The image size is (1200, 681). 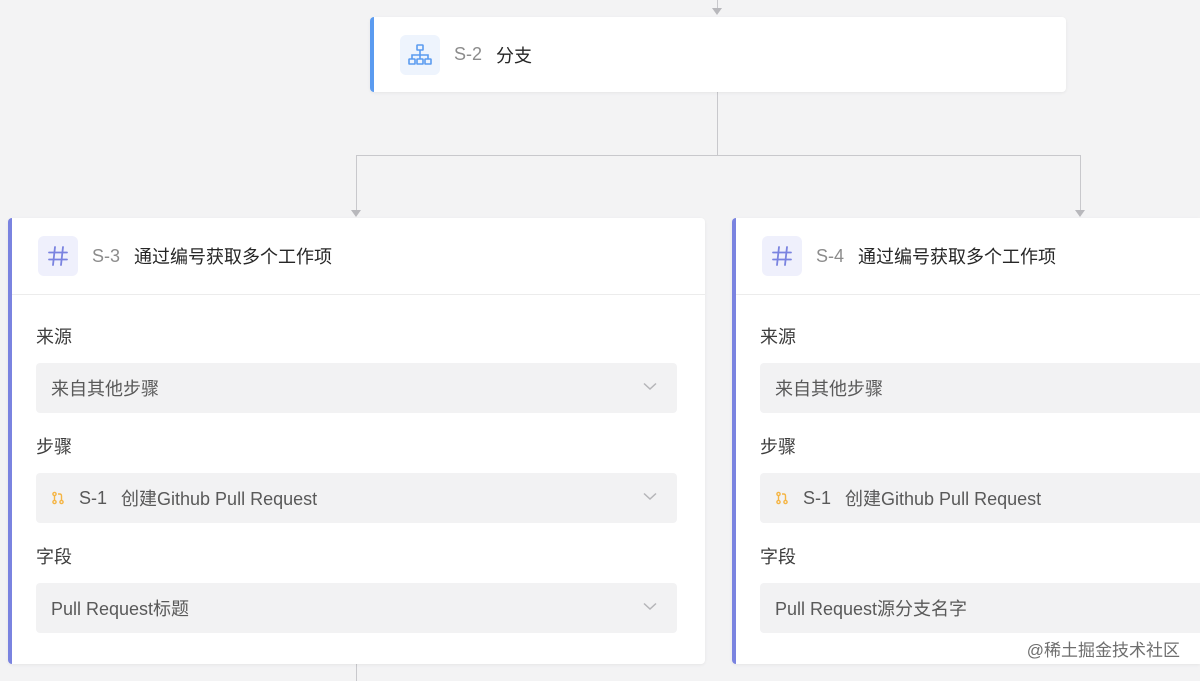 I want to click on connector-right-down, so click(x=1080, y=183).